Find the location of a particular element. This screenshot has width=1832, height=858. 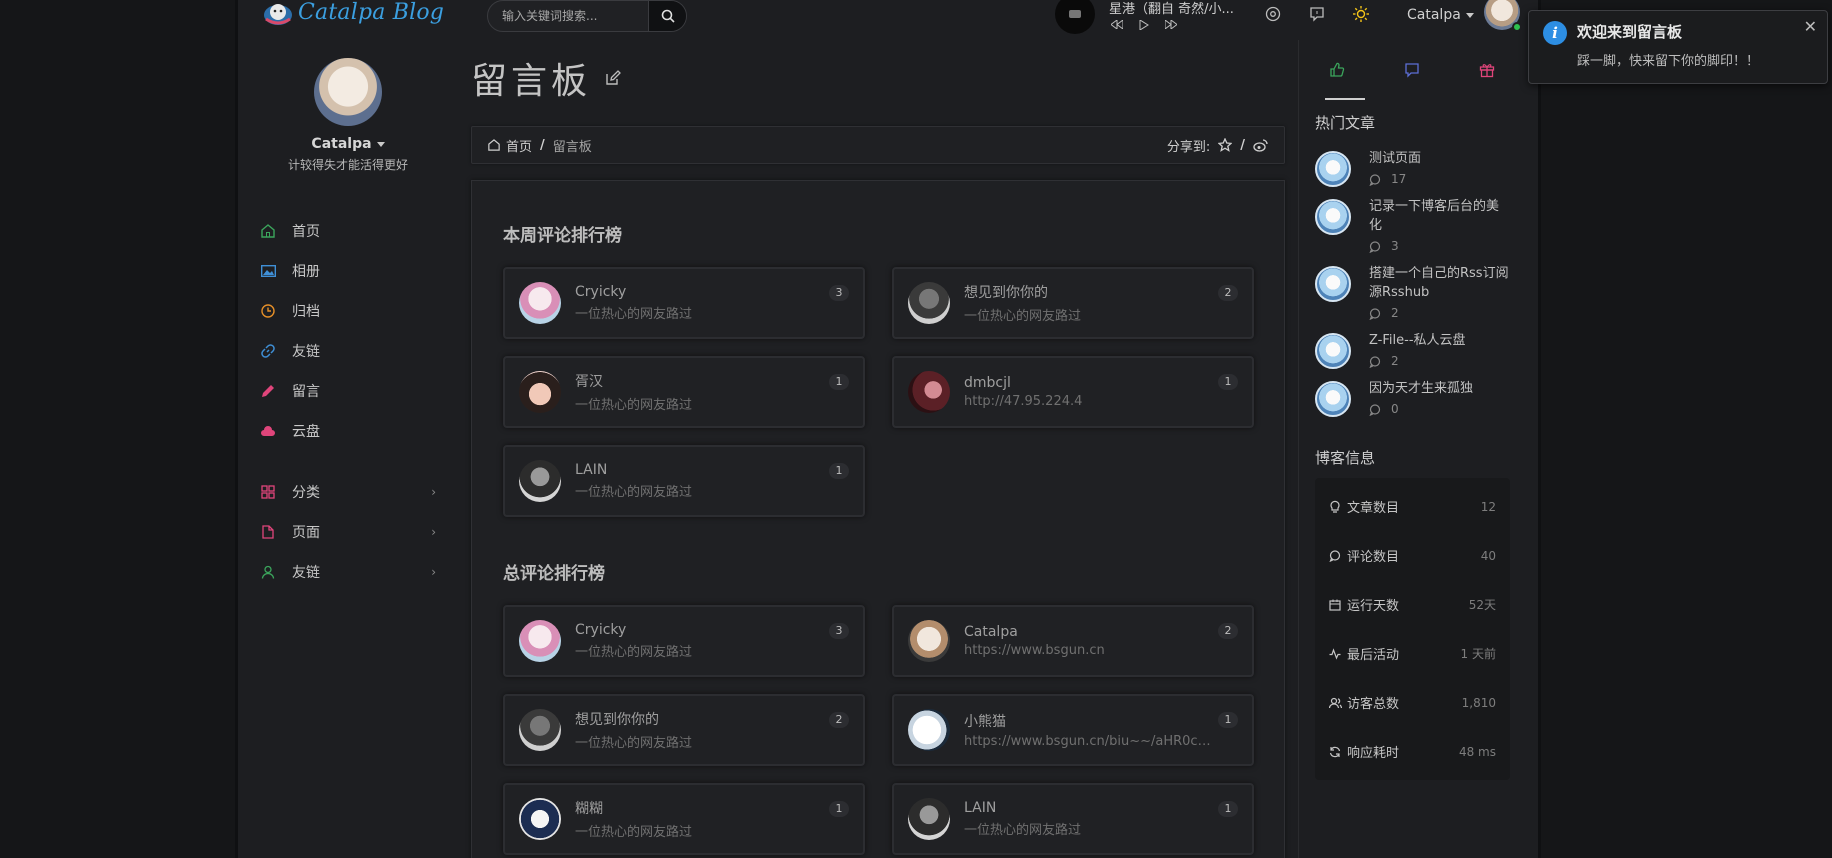

album-cover is located at coordinates (1075, 17).